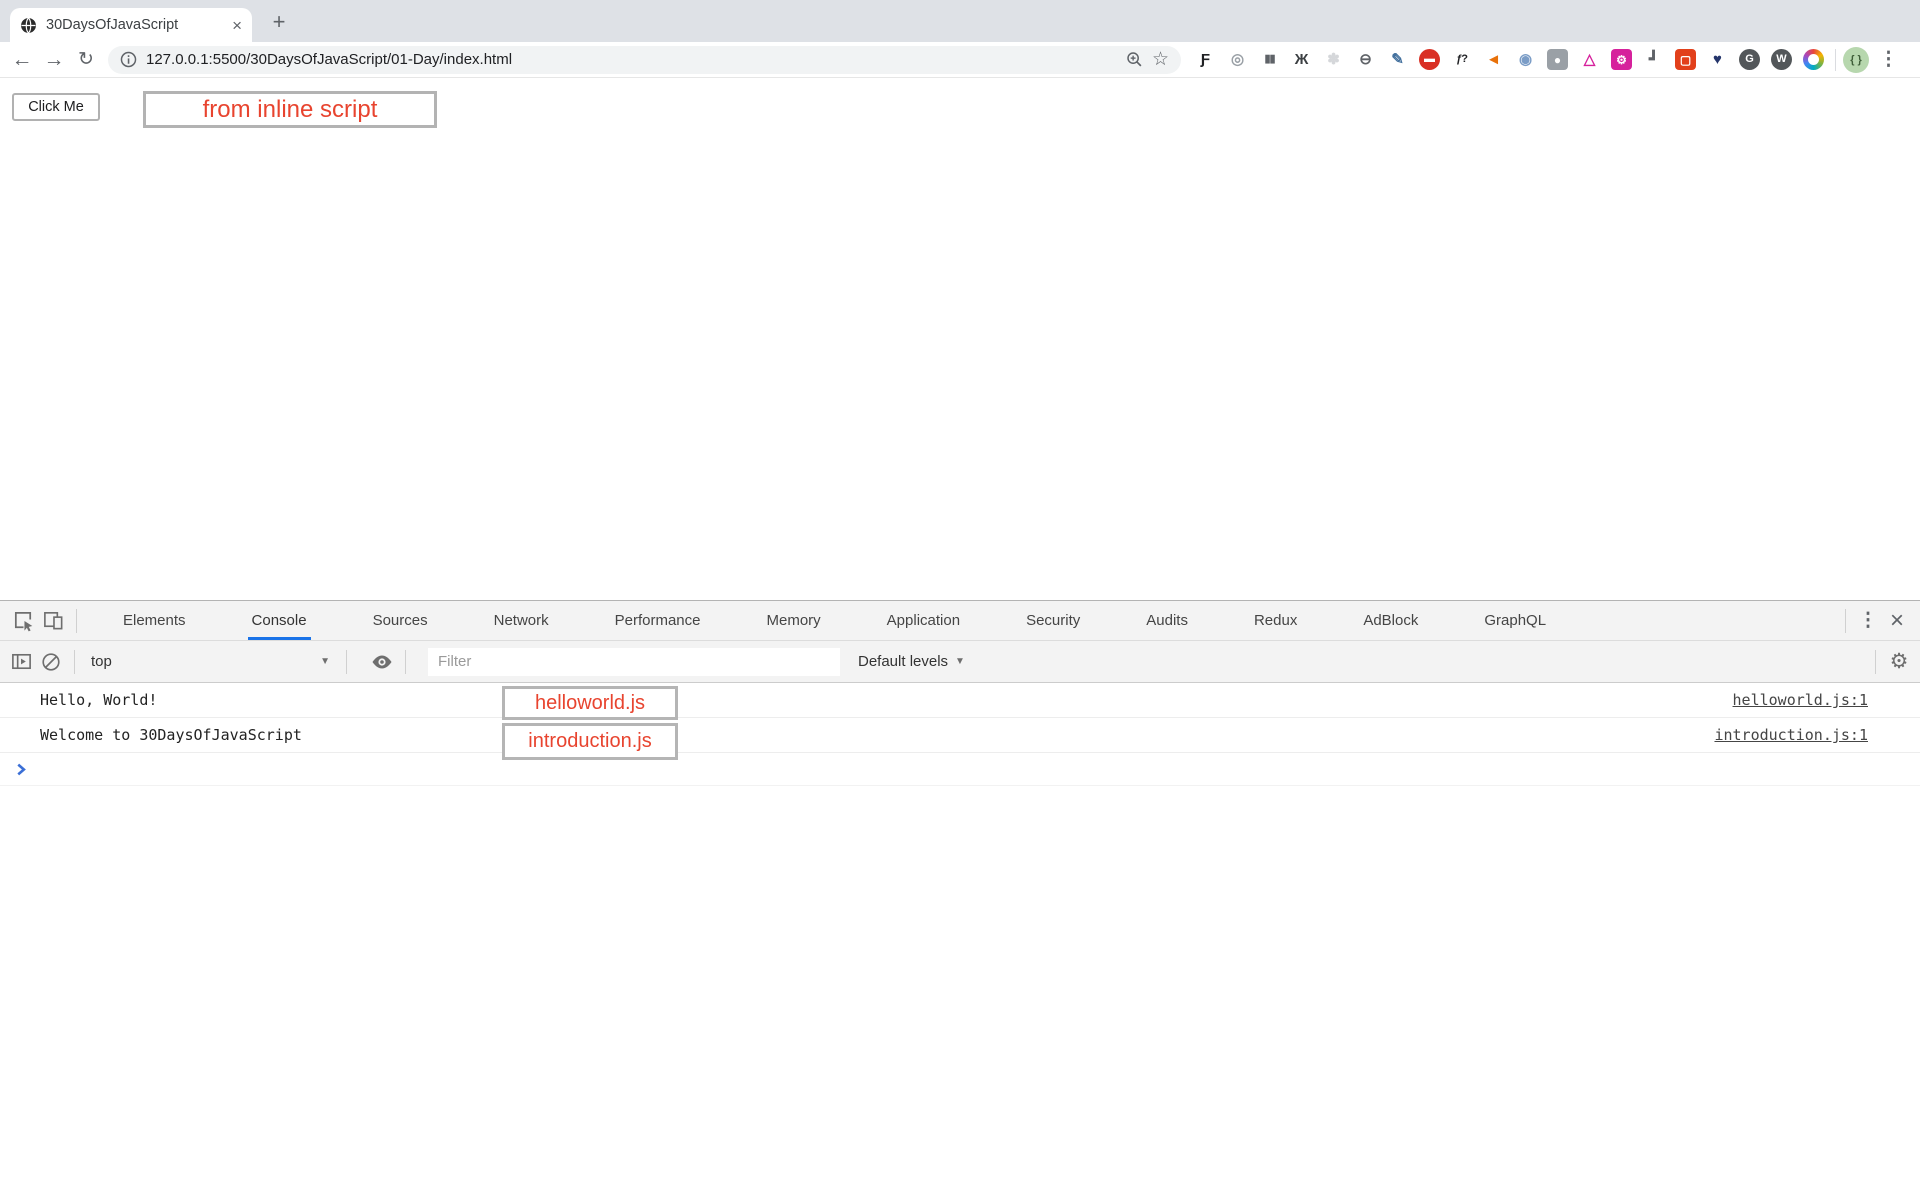  Describe the element at coordinates (1749, 59) in the screenshot. I see `g-circle-icon: G` at that location.